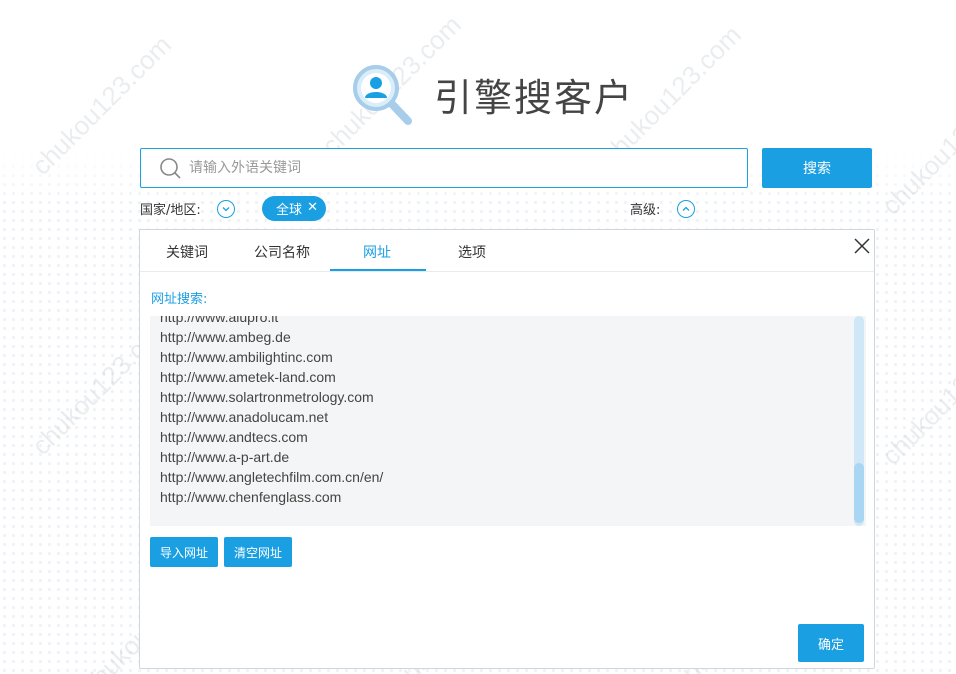  What do you see at coordinates (187, 257) in the screenshot?
I see `tab-keyword: 关键词` at bounding box center [187, 257].